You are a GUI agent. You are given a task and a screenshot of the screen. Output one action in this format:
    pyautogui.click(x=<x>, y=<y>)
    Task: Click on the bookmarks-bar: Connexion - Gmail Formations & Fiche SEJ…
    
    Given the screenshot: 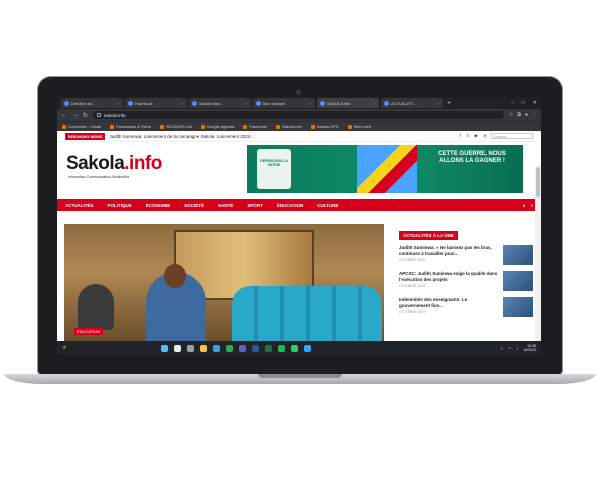 What is the action you would take?
    pyautogui.click(x=299, y=126)
    